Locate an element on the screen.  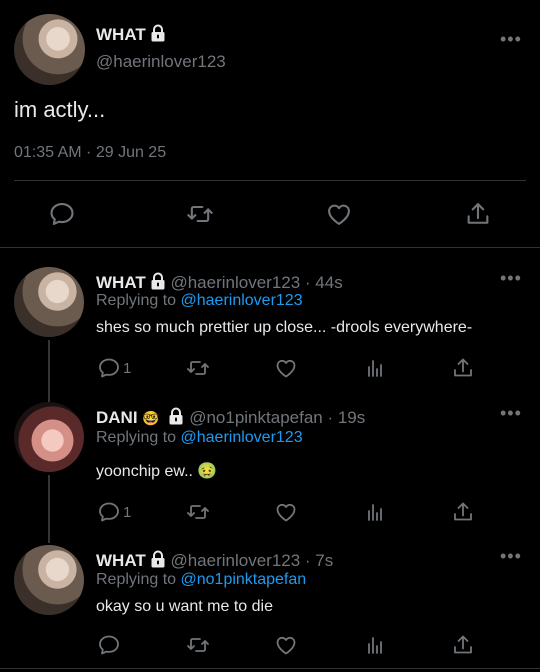
reply-header: DANI 🤓 @no1pinktapefan · 19s is located at coordinates (230, 417).